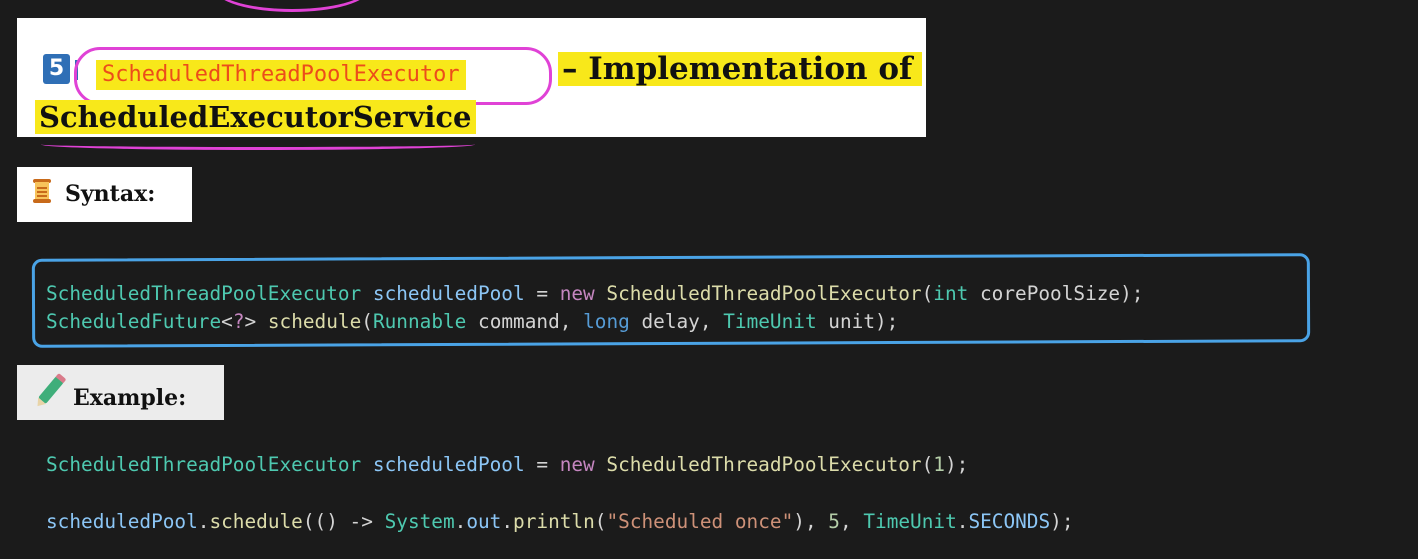 The width and height of the screenshot is (1418, 559). I want to click on syntax-label-text: Syntax:, so click(110, 194).